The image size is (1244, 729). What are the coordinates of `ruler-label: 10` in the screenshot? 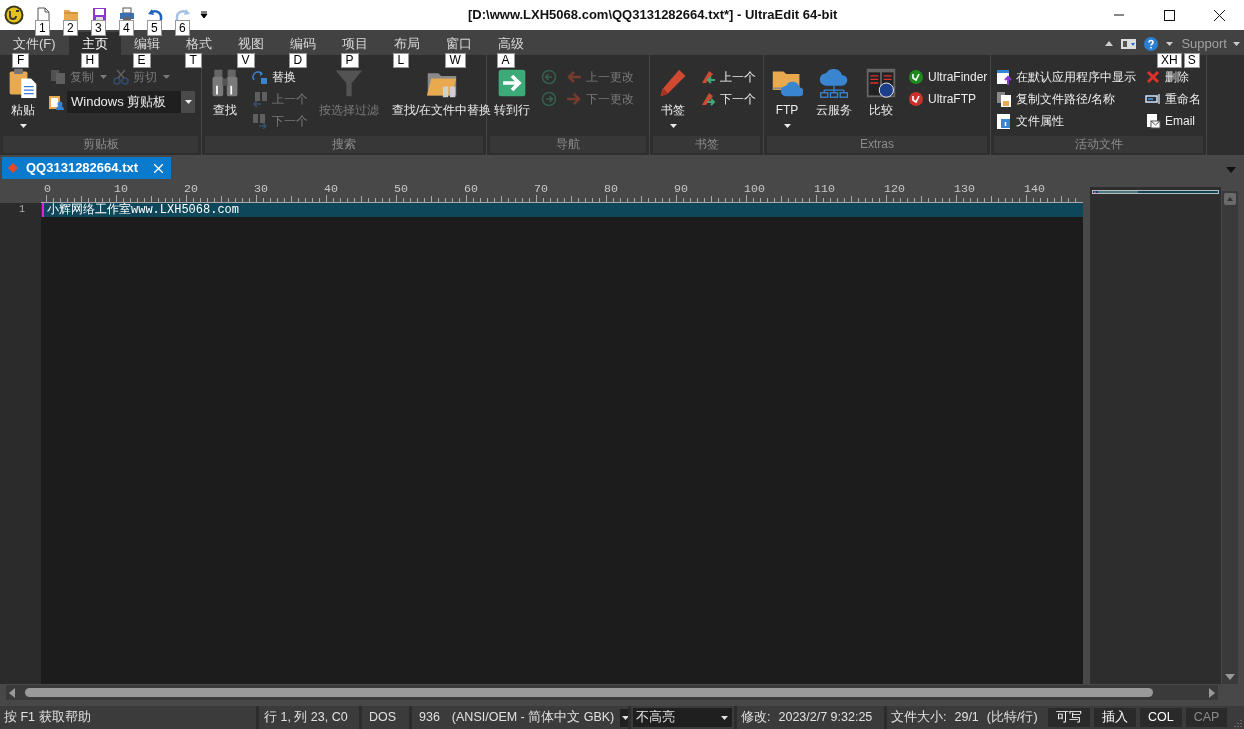 It's located at (121, 189).